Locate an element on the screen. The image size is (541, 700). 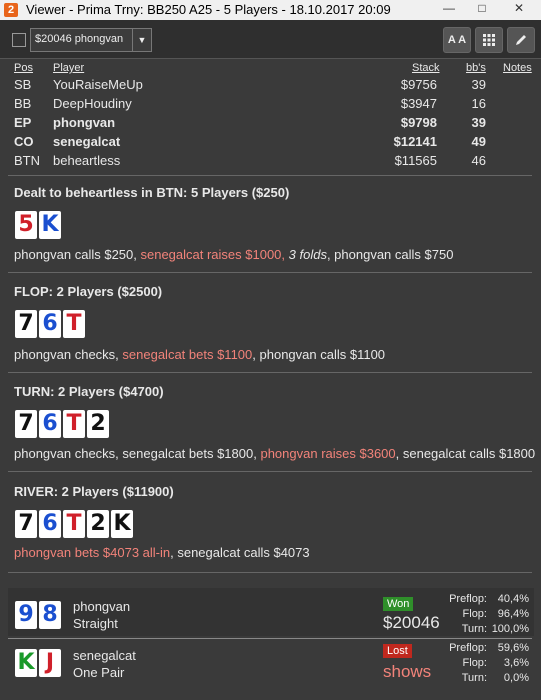
stack-cell: $9798 is located at coordinates (418, 122).